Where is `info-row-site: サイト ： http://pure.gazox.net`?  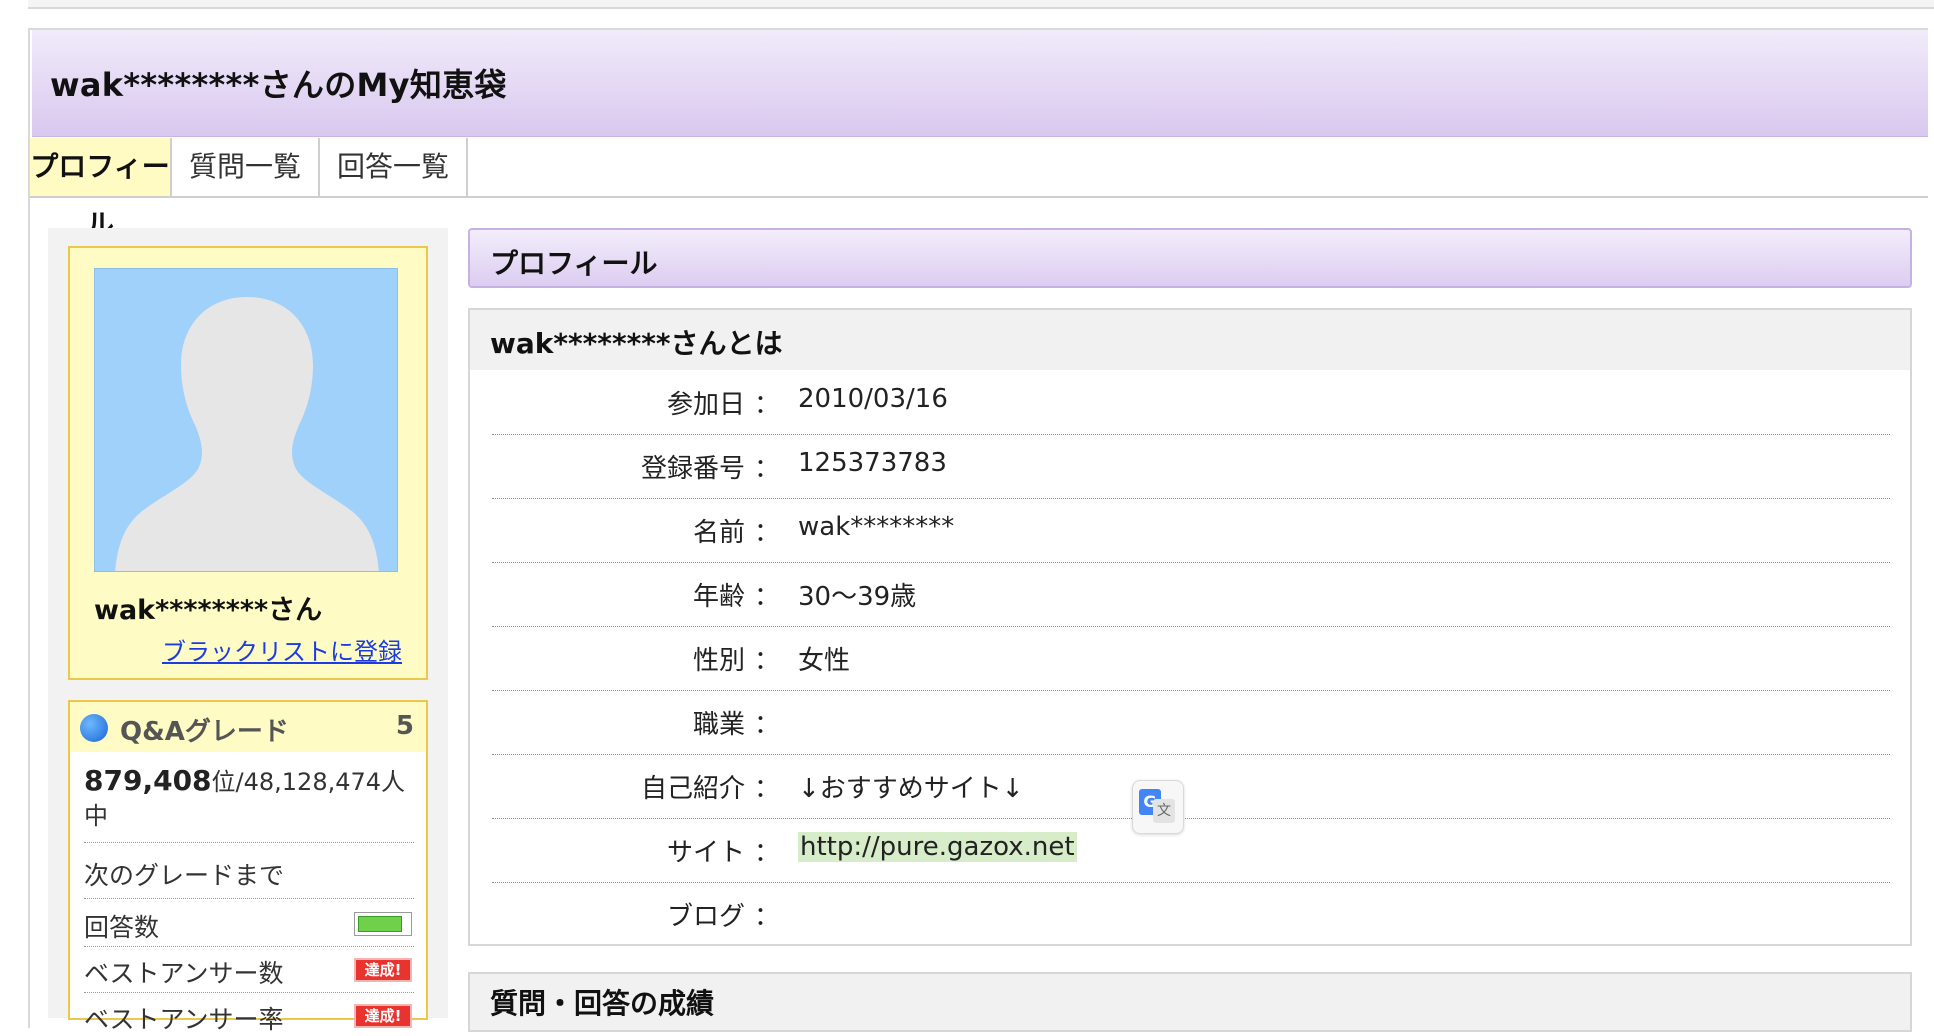 info-row-site: サイト ： http://pure.gazox.net is located at coordinates (1191, 850).